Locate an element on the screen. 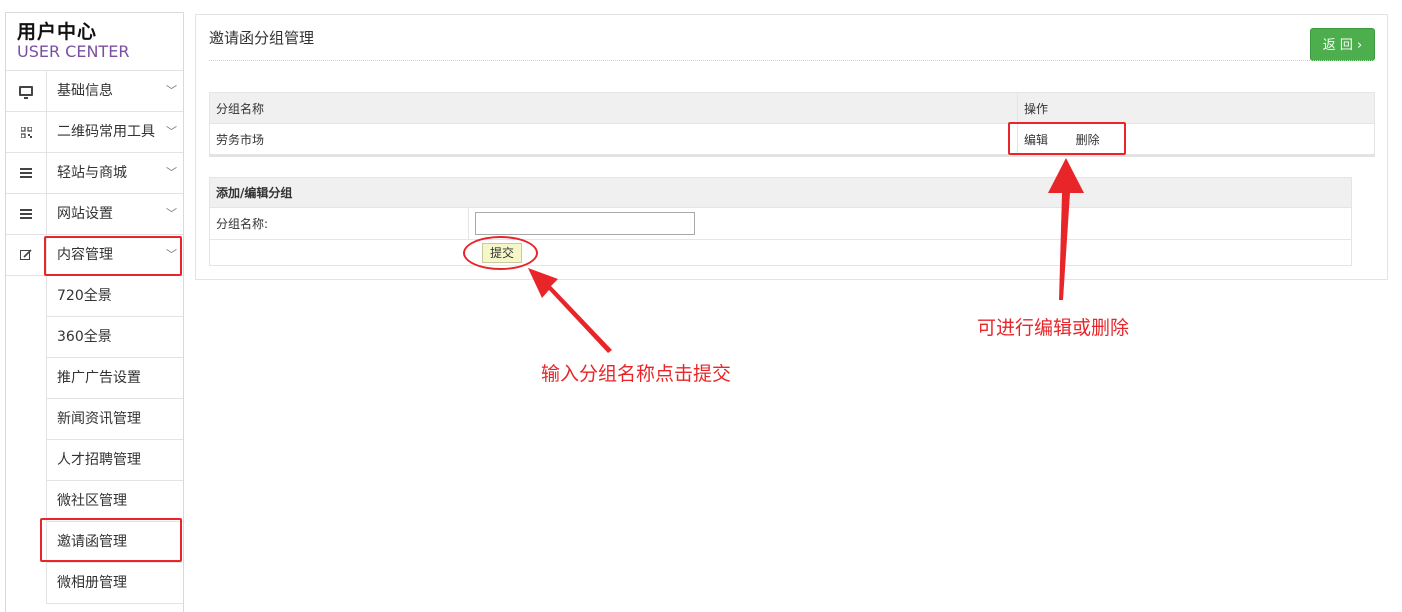 The width and height of the screenshot is (1402, 612). submit-hint: 输入分组名称点击提交 is located at coordinates (636, 374).